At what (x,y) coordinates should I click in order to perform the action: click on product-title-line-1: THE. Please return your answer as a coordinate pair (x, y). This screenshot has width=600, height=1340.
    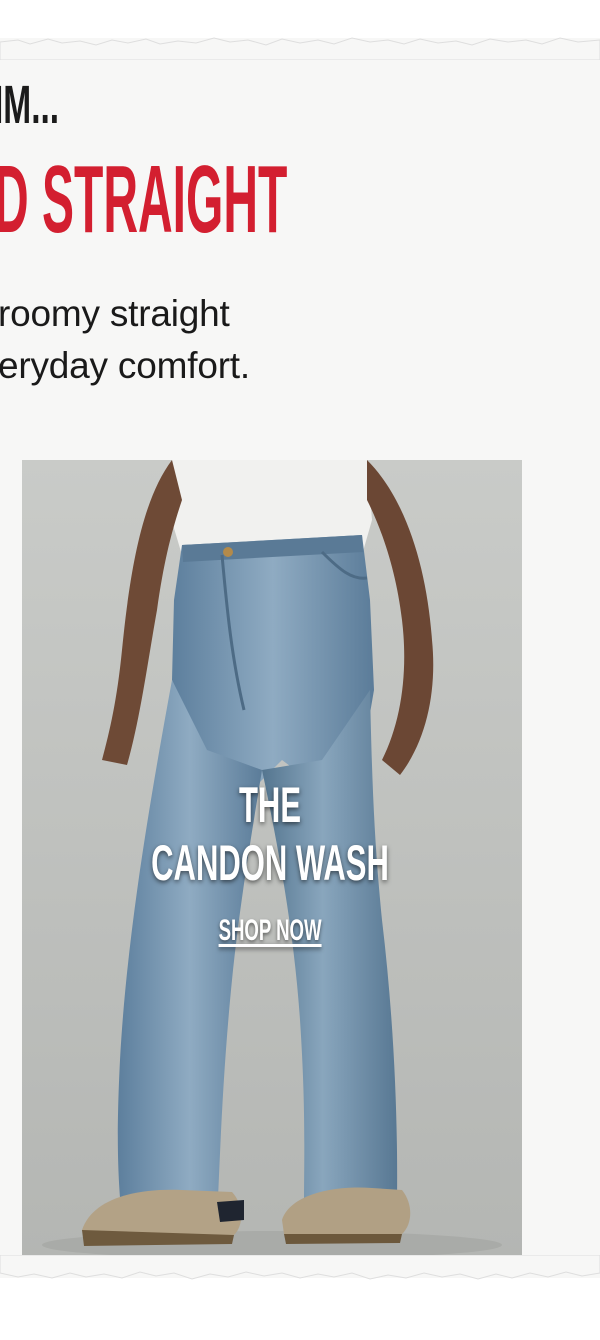
    Looking at the image, I should click on (270, 805).